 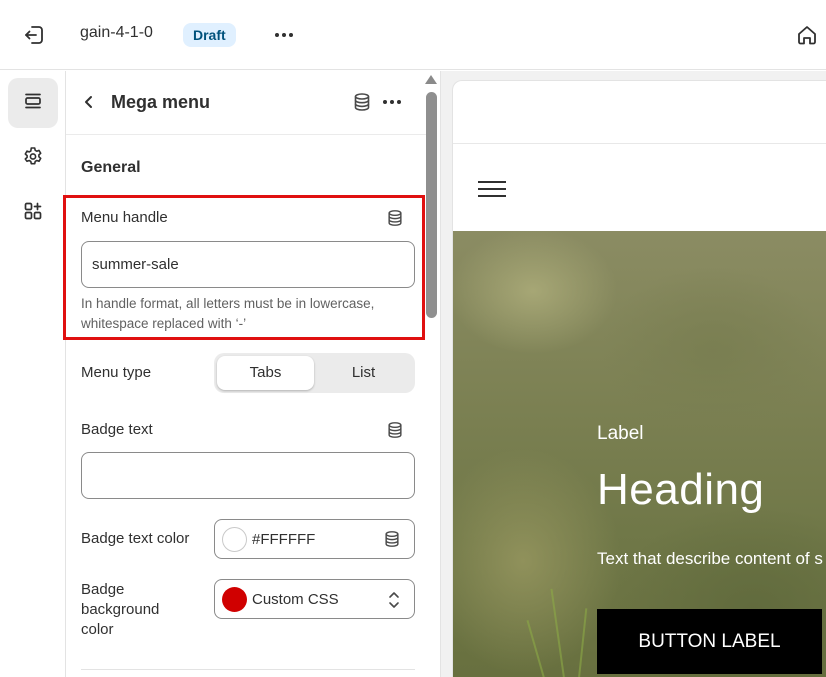 I want to click on apps-button, so click(x=33, y=213).